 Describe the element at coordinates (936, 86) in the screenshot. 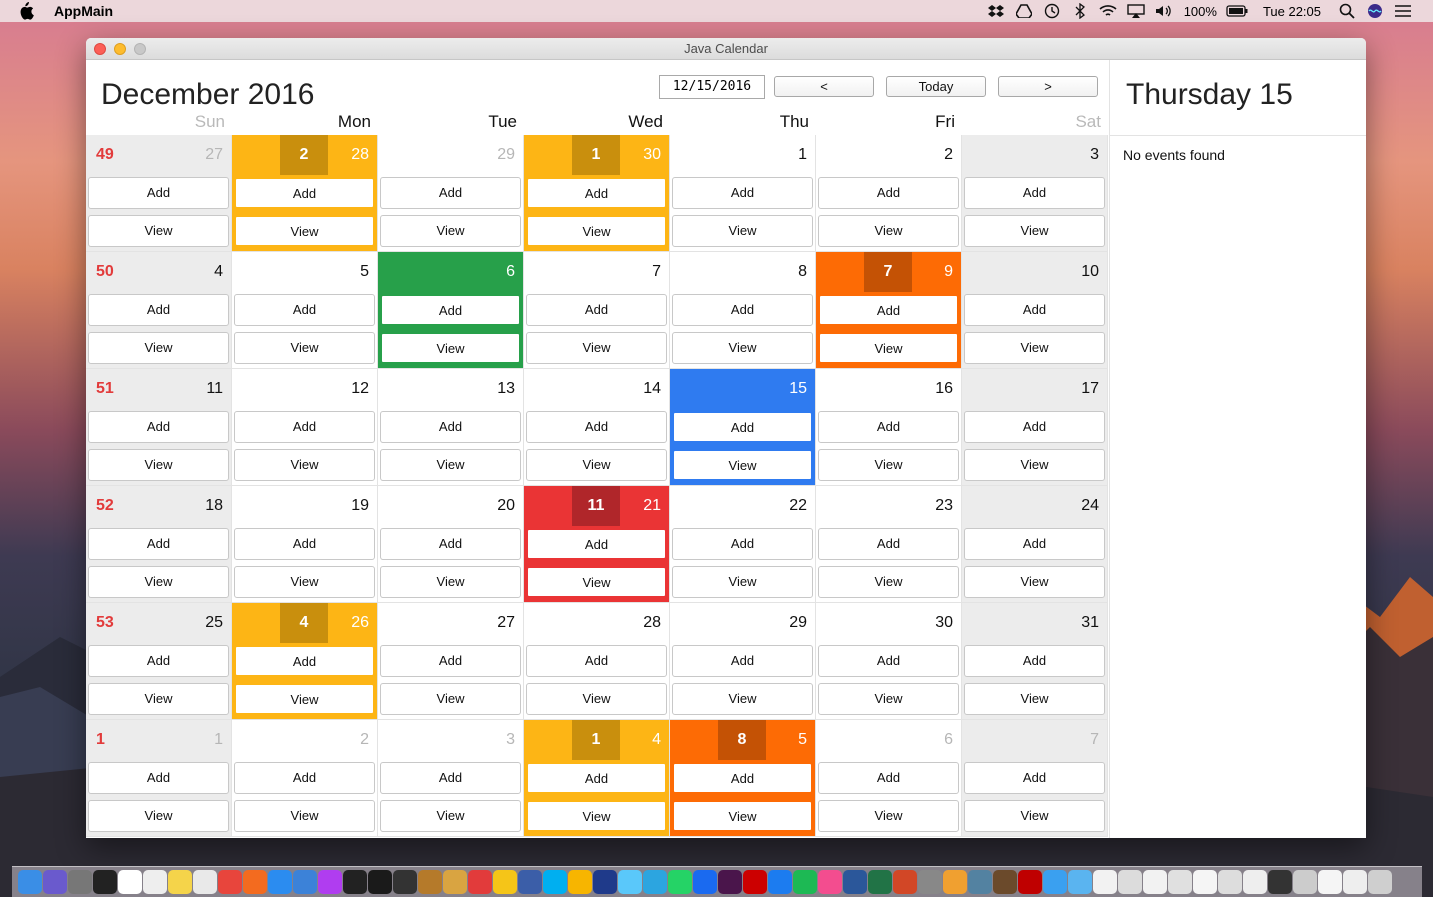

I see `today-button: Today` at that location.